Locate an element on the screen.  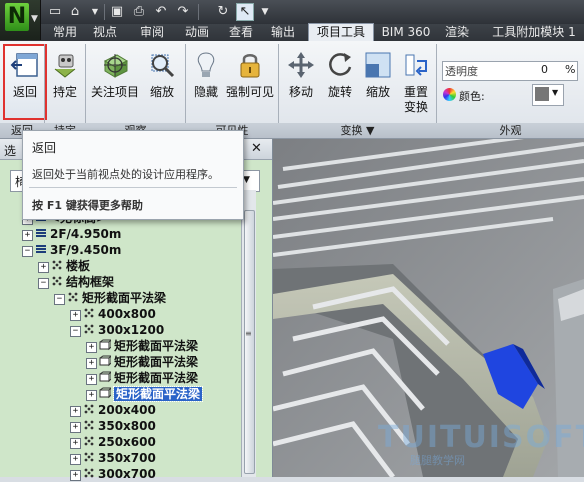
tab-project-tools: 项目工具 is located at coordinates (341, 32).